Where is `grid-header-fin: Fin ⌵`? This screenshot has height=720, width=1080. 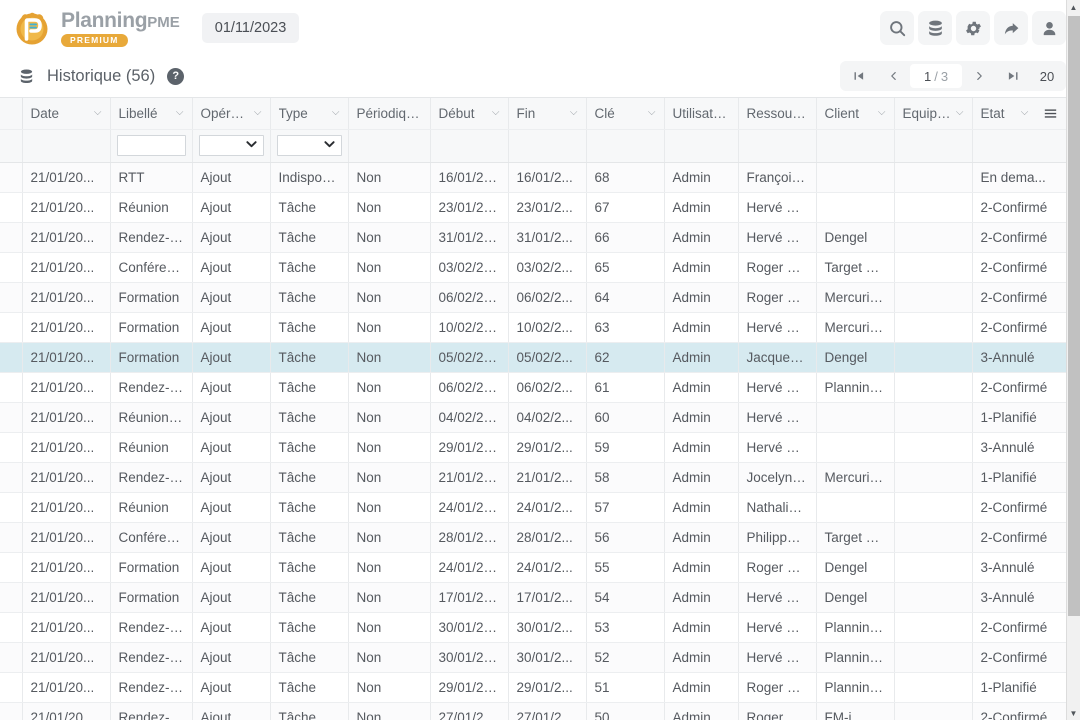 grid-header-fin: Fin ⌵ is located at coordinates (547, 114).